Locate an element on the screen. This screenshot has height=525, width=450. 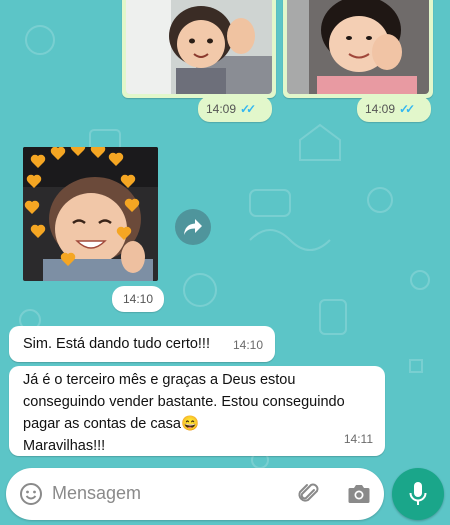
image-1-timestamp: 14:09 ✓✓ is located at coordinates (235, 109).